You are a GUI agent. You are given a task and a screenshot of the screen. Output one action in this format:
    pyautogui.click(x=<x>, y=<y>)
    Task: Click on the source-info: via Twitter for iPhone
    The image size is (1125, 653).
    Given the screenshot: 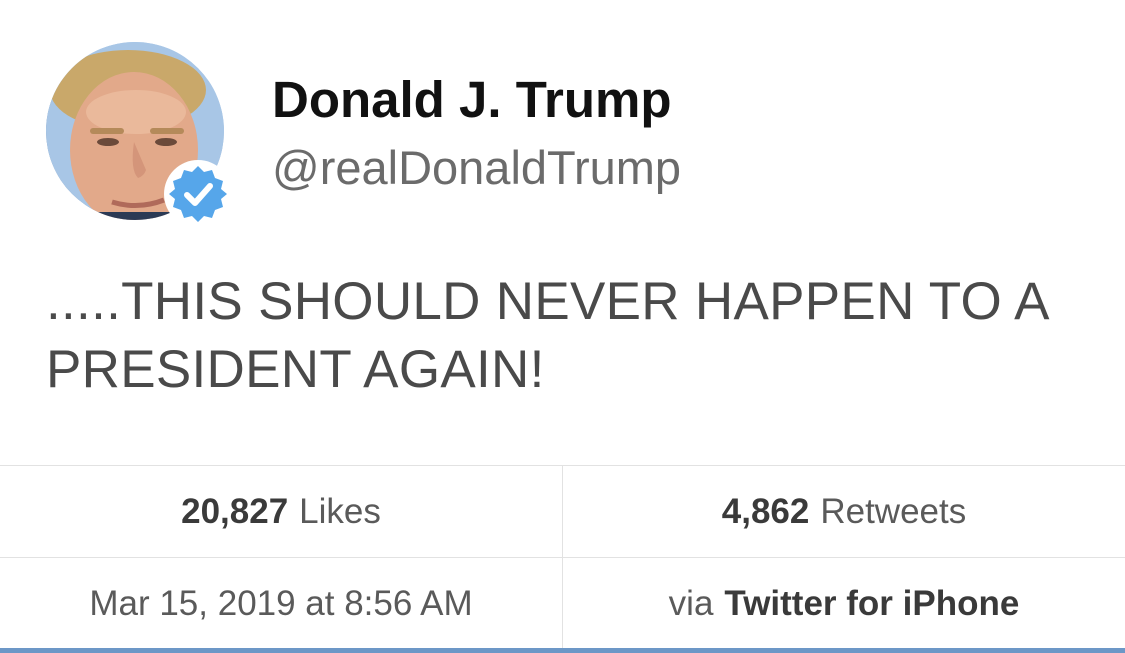 What is the action you would take?
    pyautogui.click(x=844, y=603)
    